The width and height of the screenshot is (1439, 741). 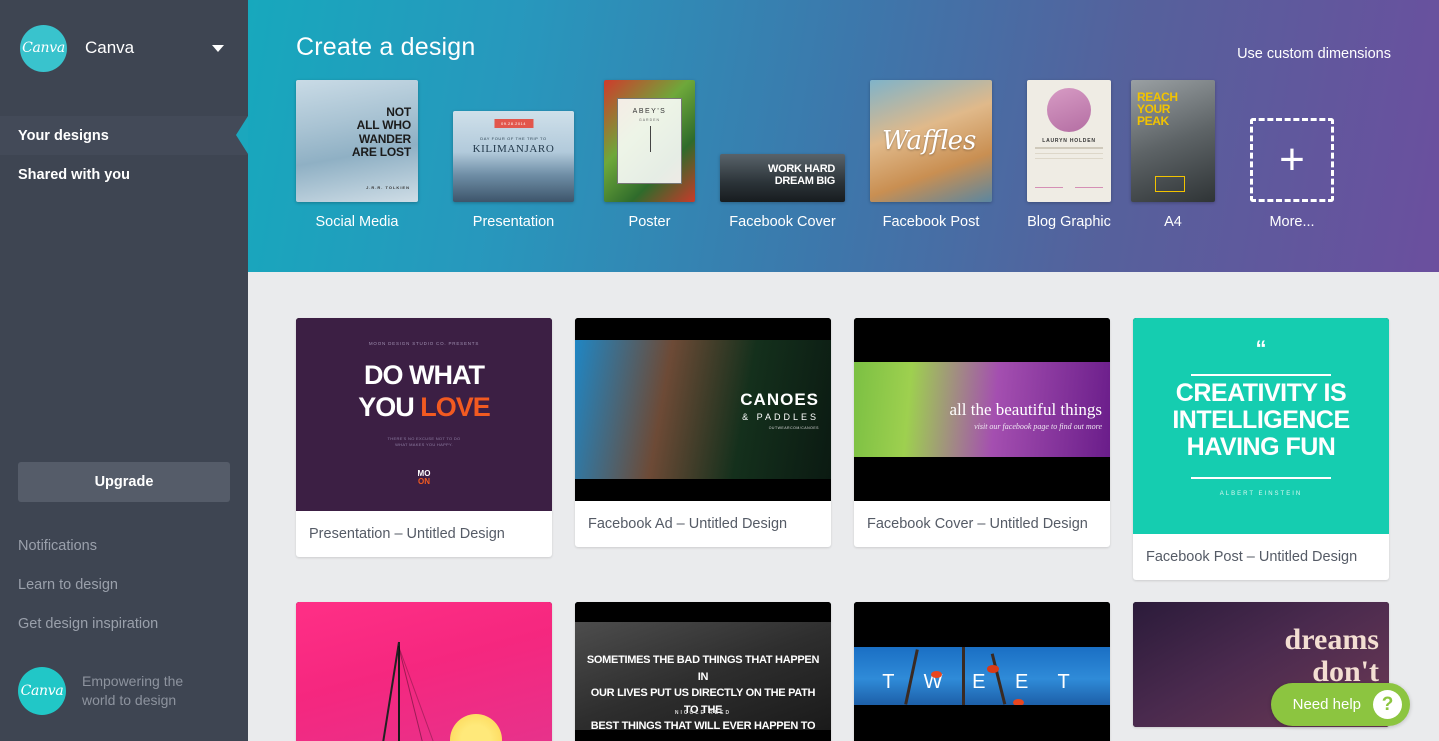 I want to click on design-type-label: Facebook Cover, so click(x=782, y=222).